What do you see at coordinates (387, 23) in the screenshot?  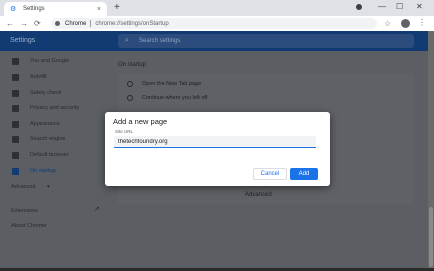 I see `bookmark-star-icon: ☆` at bounding box center [387, 23].